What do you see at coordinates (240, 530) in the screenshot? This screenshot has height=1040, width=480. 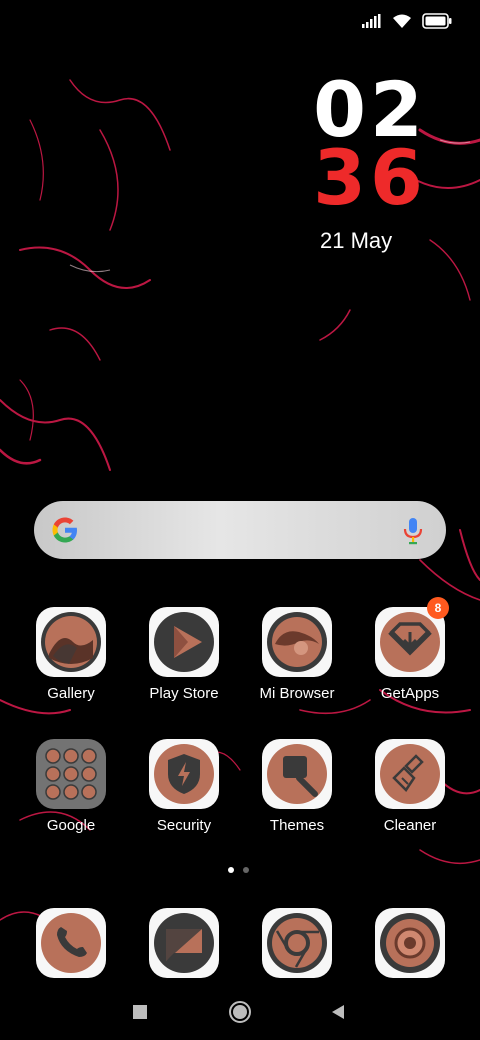 I see `google-search-bar` at bounding box center [240, 530].